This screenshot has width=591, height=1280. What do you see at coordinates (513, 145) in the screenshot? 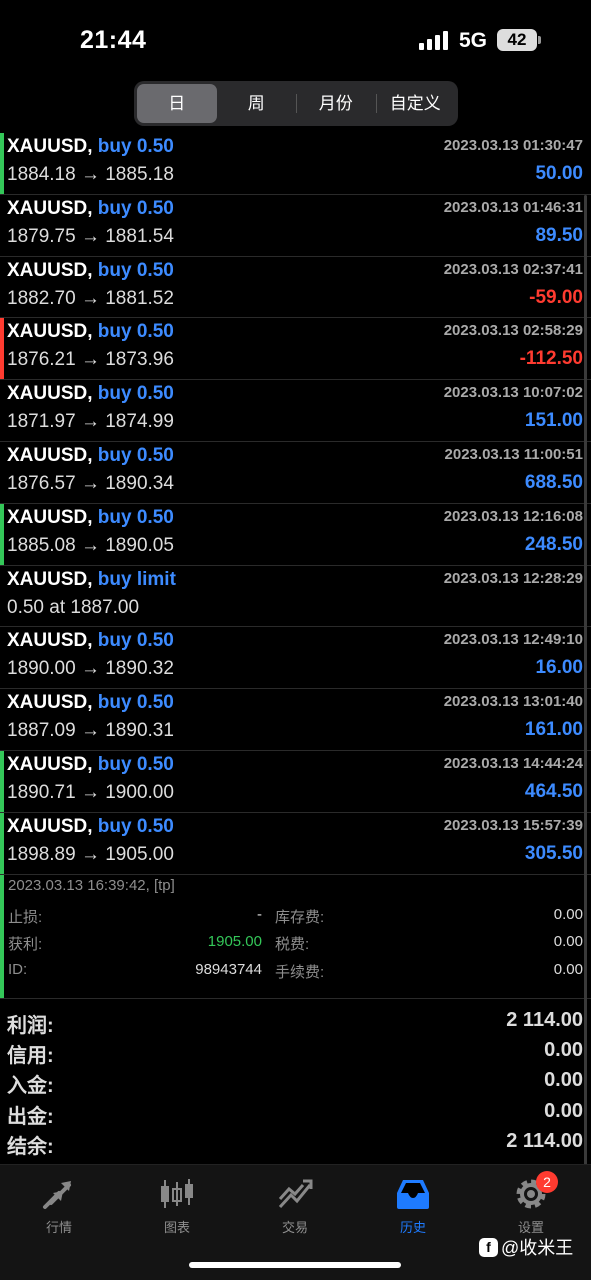
I see `trade-time: 2023.03.13 01:30:47` at bounding box center [513, 145].